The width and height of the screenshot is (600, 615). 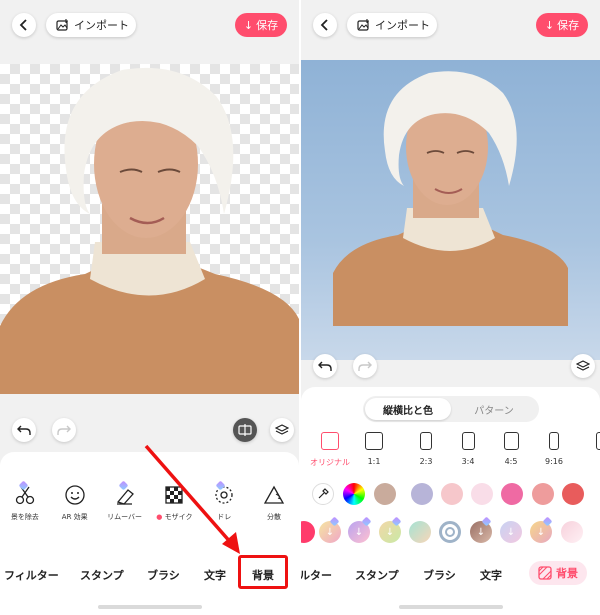 I want to click on tool-remove-background: 景を除去, so click(x=25, y=509).